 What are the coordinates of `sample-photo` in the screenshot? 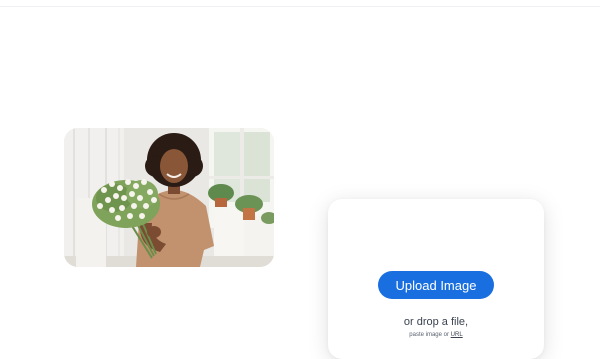 It's located at (169, 197).